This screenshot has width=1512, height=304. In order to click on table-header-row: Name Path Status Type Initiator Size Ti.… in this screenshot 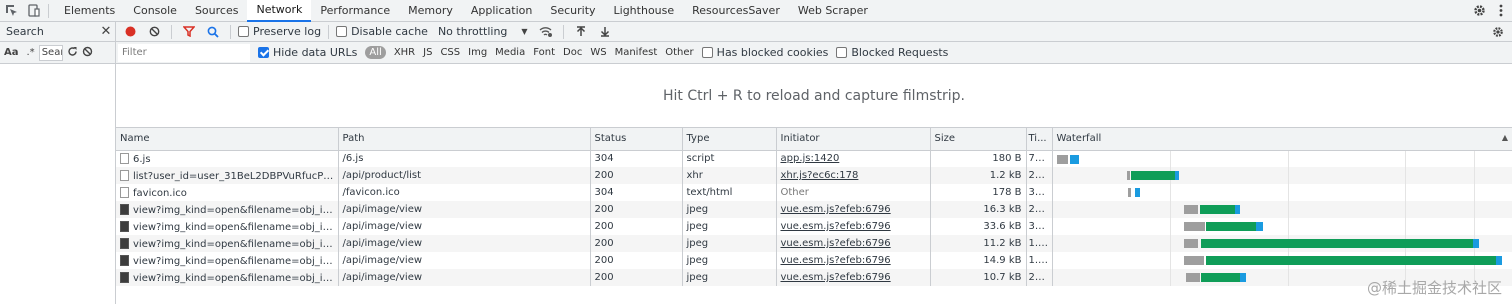, I will do `click(814, 139)`.